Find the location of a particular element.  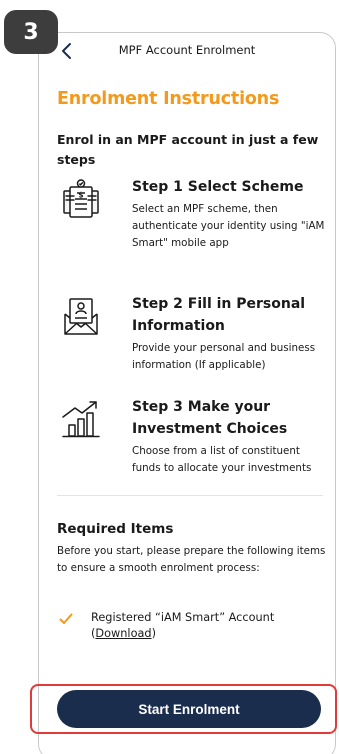

personal-info-envelope-icon is located at coordinates (81, 316).